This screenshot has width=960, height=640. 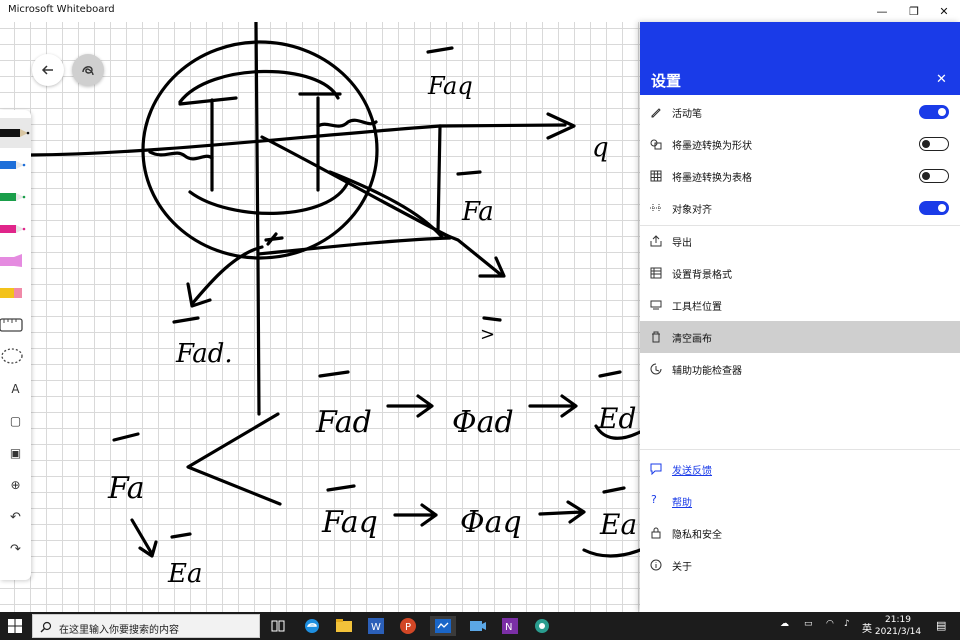 I want to click on help-link: 帮助, so click(x=682, y=501).